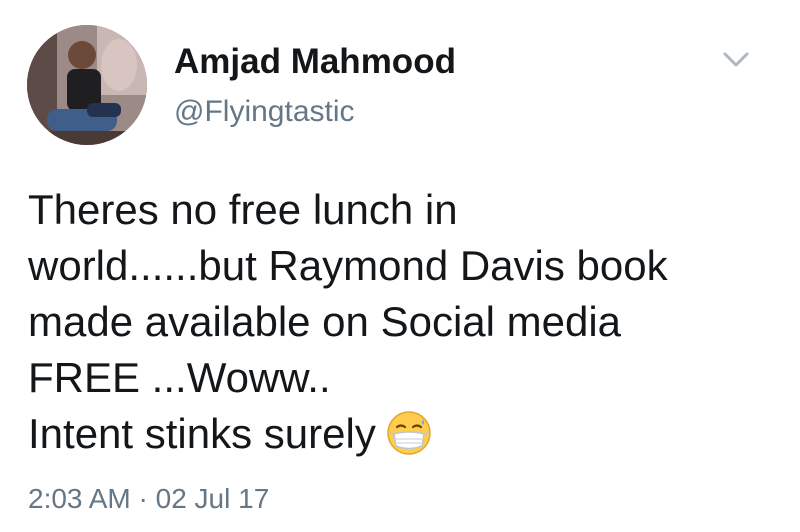 This screenshot has width=800, height=532. What do you see at coordinates (264, 112) in the screenshot?
I see `author-handle: @Flyingtastic` at bounding box center [264, 112].